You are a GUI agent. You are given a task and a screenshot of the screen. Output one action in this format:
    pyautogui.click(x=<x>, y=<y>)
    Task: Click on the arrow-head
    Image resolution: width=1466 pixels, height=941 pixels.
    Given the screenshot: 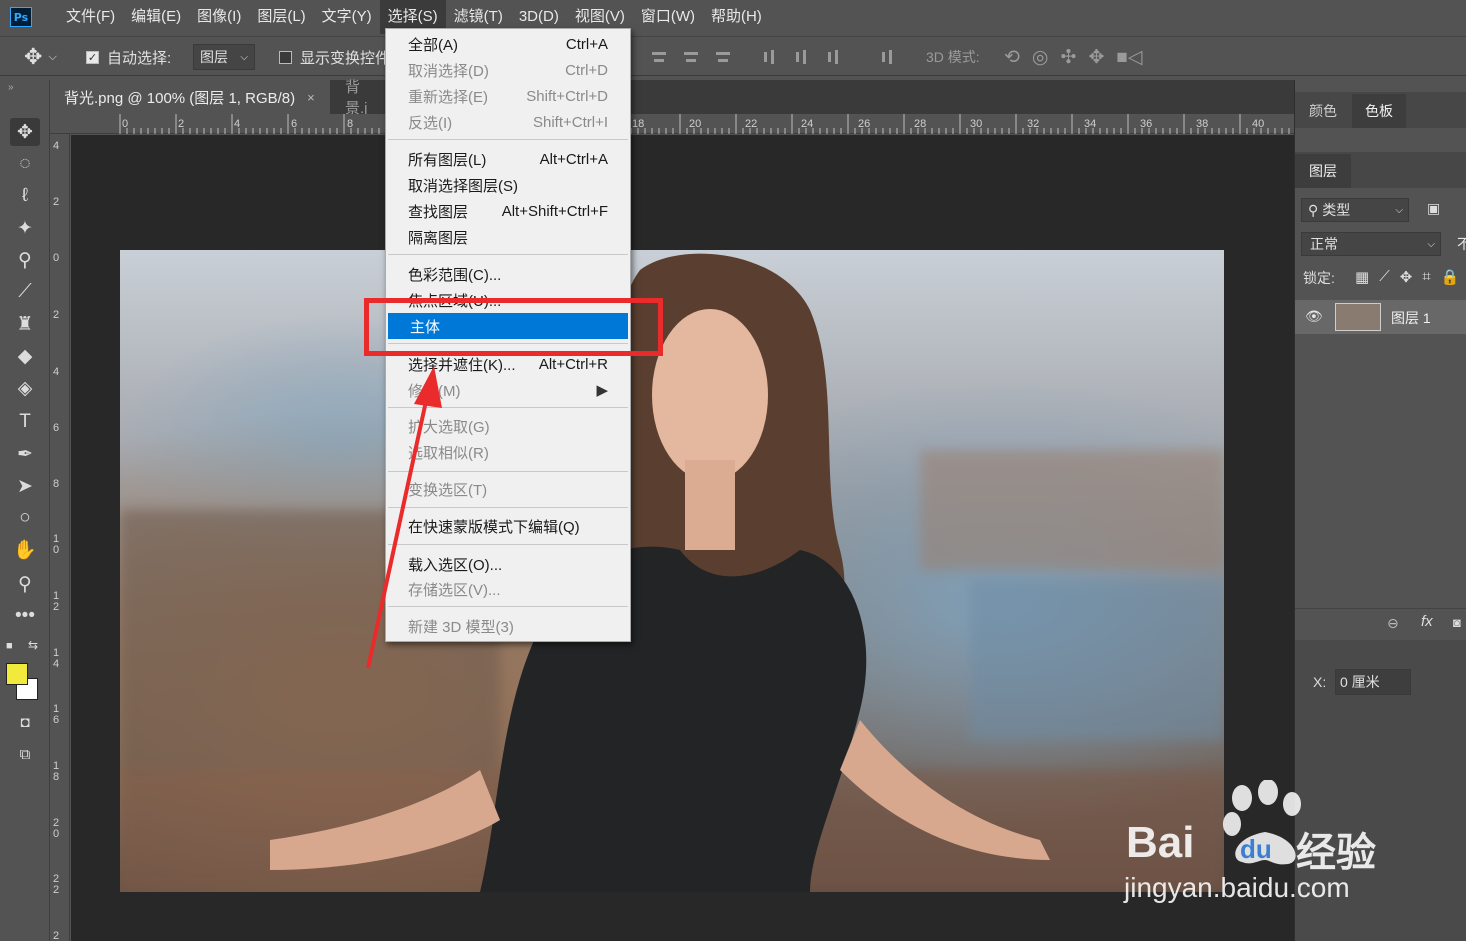 What is the action you would take?
    pyautogui.click(x=428, y=387)
    